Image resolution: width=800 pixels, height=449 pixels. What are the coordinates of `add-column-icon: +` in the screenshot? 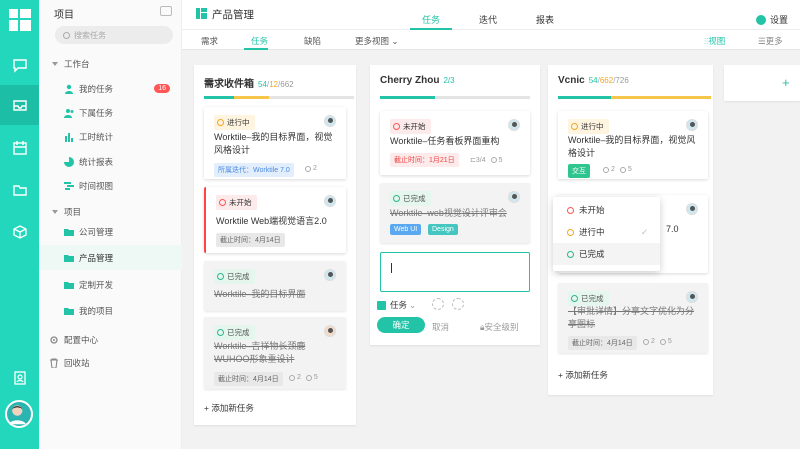 It's located at (786, 82).